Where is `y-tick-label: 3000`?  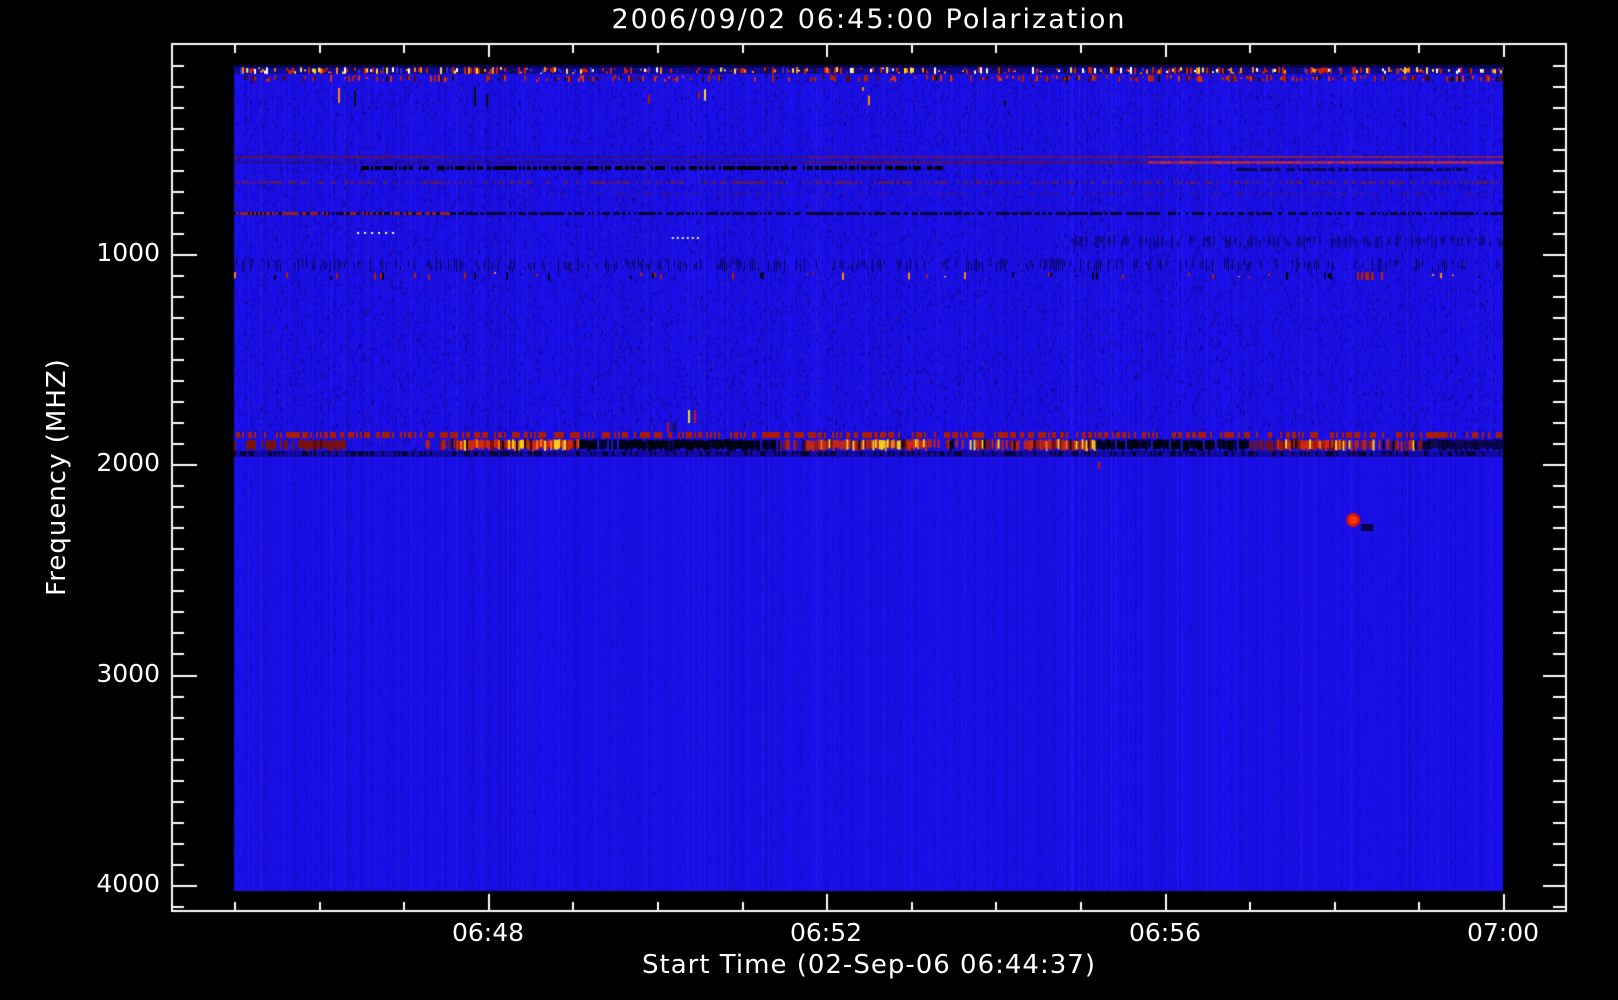
y-tick-label: 3000 is located at coordinates (128, 673).